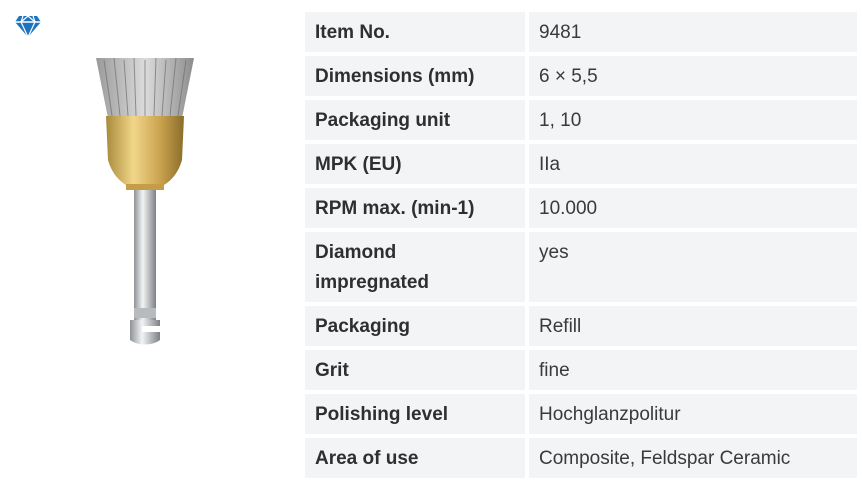  I want to click on spec-label: Packaging, so click(415, 326).